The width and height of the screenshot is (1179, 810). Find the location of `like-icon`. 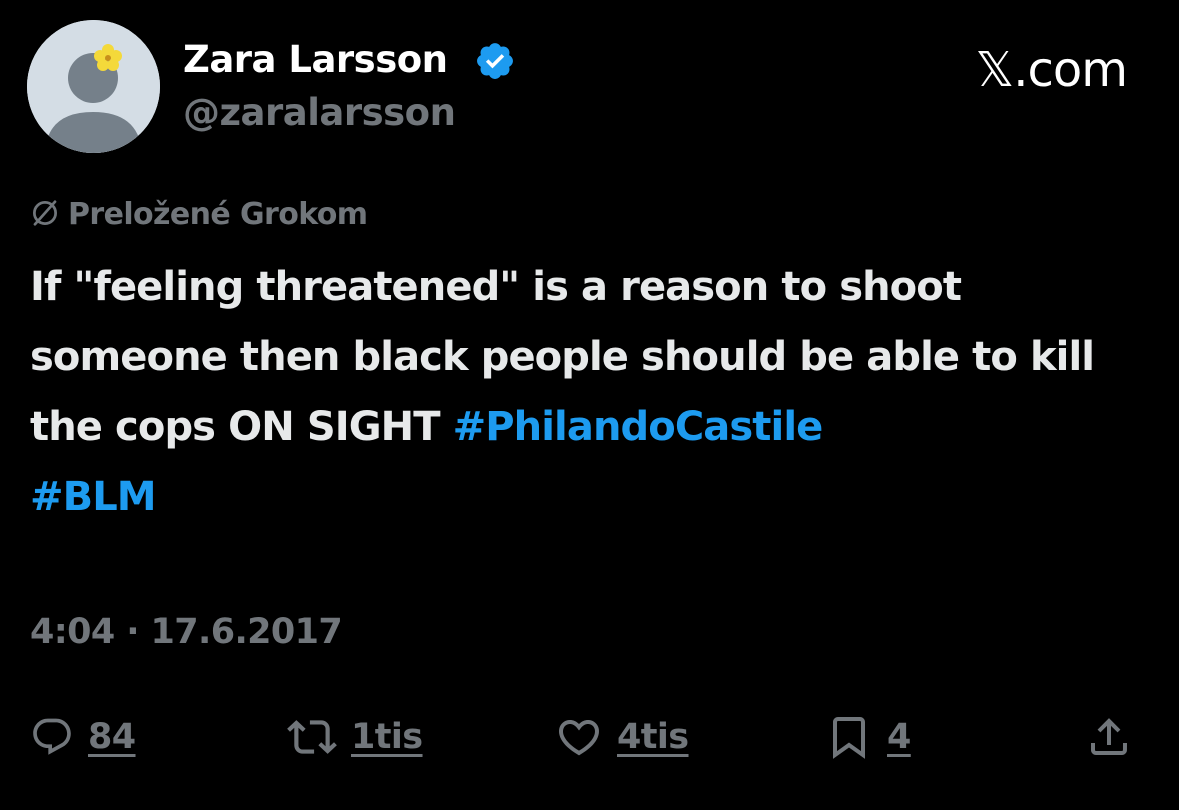

like-icon is located at coordinates (579, 738).